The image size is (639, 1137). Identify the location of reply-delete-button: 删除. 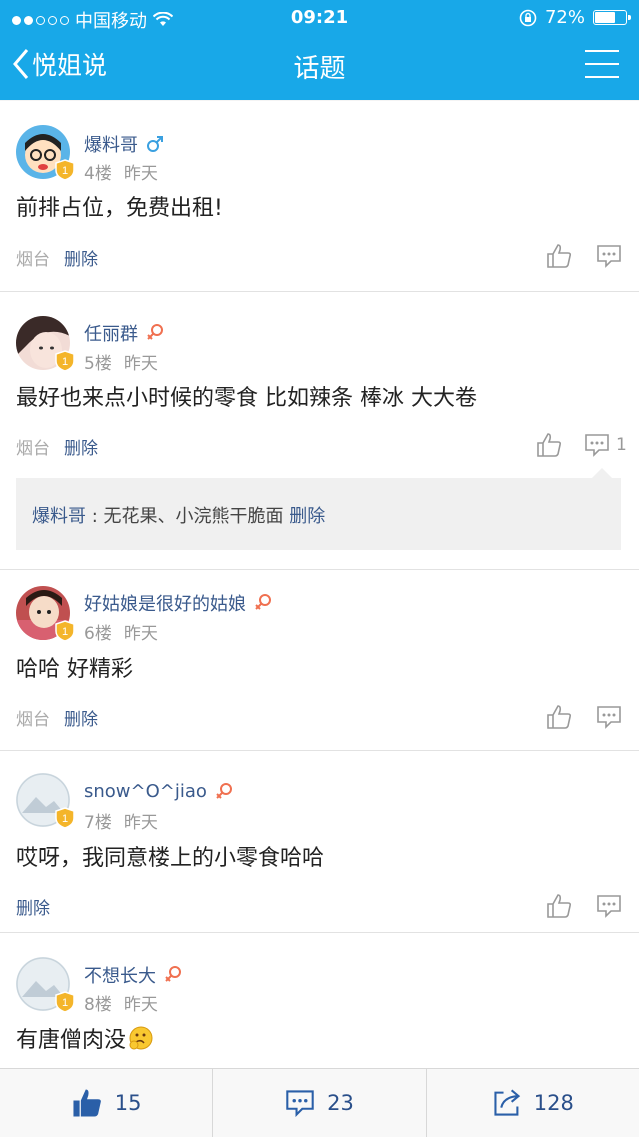
(307, 516).